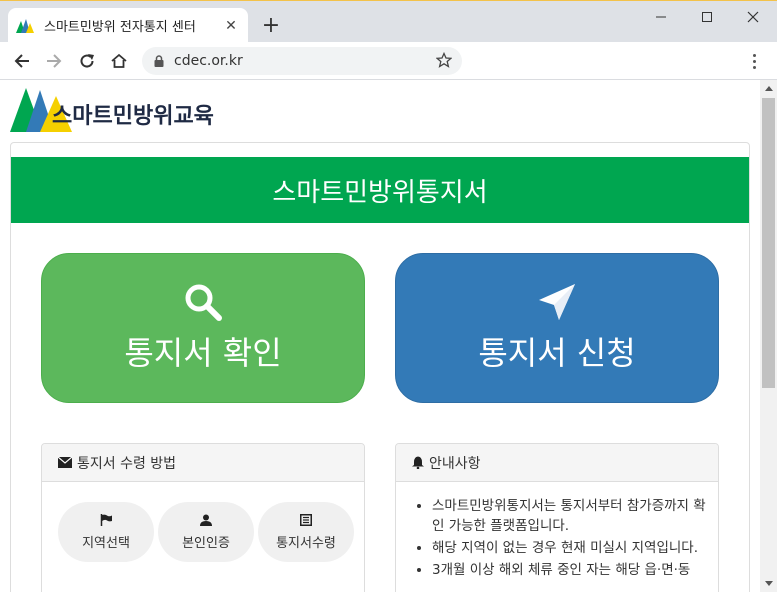 This screenshot has height=592, width=777. Describe the element at coordinates (208, 61) in the screenshot. I see `url-text: cdec.or.kr` at that location.